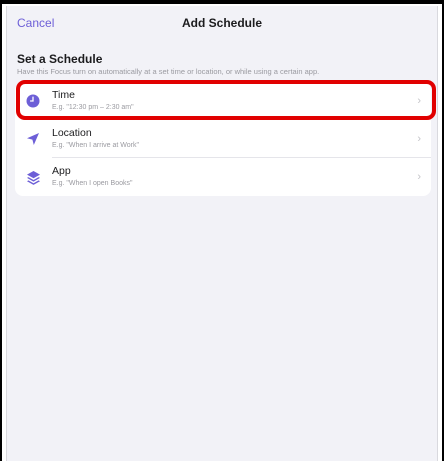 This screenshot has height=461, width=444. What do you see at coordinates (223, 177) in the screenshot?
I see `app-option-row: App E.g. "When I open Books" ›` at bounding box center [223, 177].